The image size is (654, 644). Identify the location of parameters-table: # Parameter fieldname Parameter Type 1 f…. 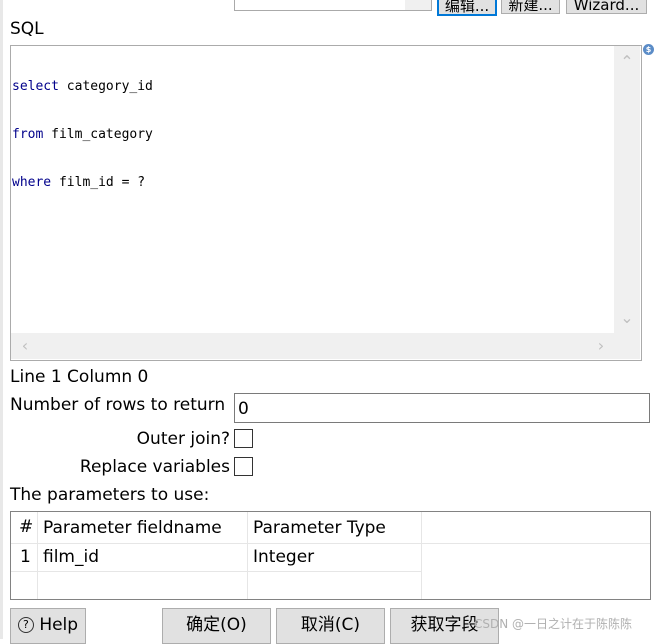
(330, 555).